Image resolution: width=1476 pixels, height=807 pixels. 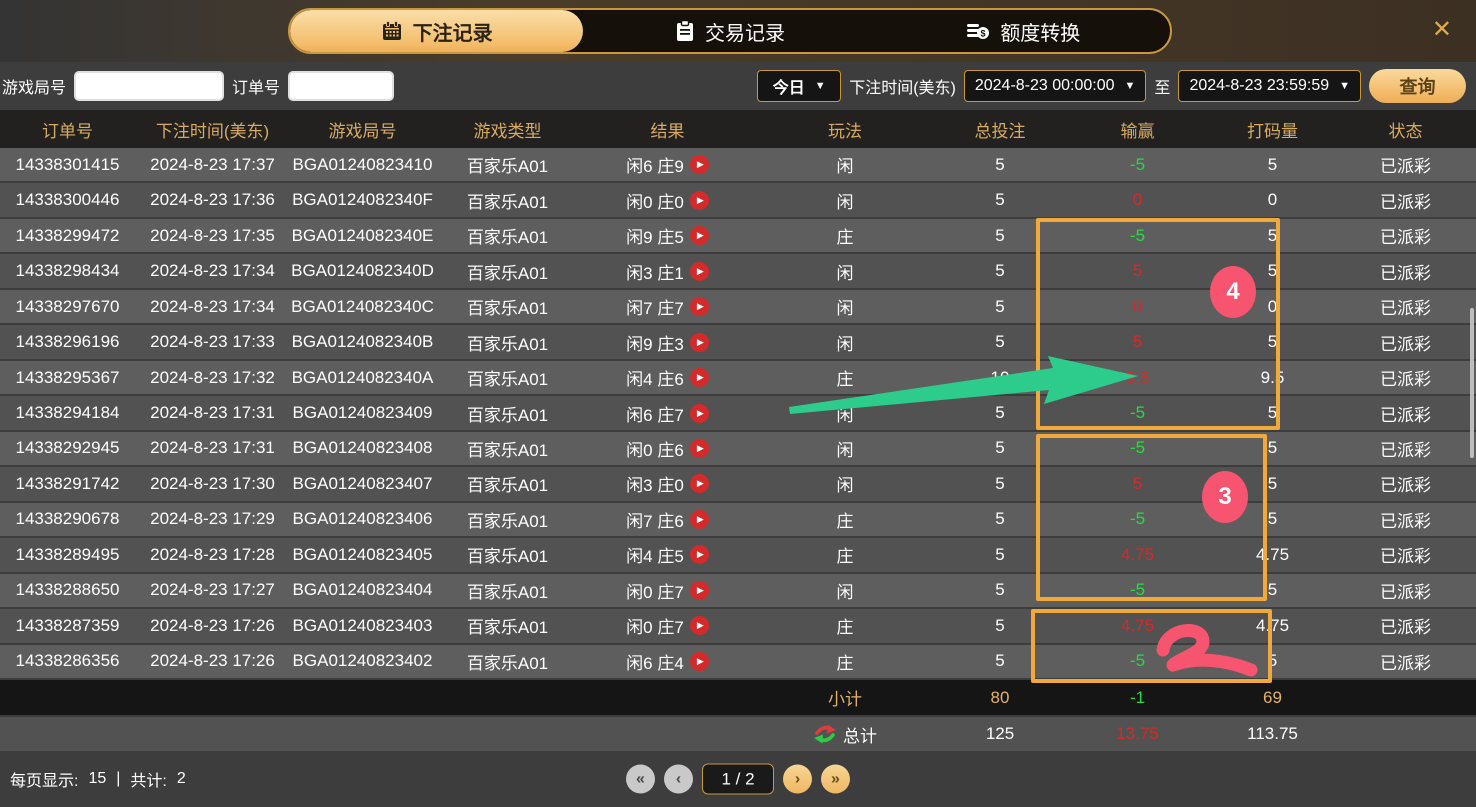 I want to click on round-cell: BGA01240823402, so click(x=362, y=661).